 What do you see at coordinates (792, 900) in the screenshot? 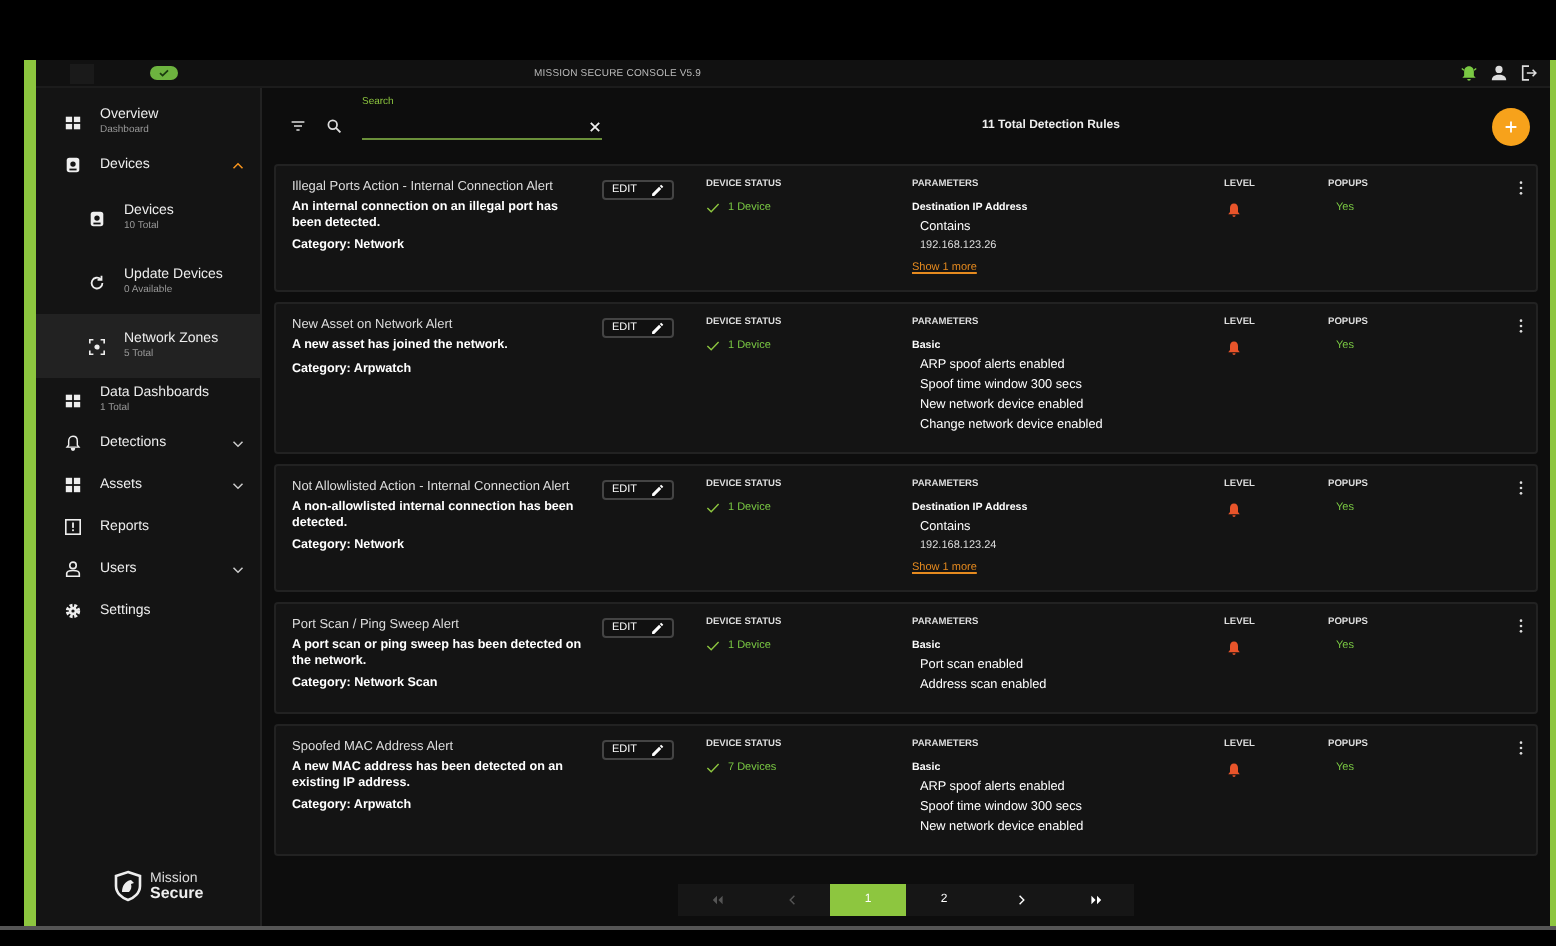
I see `chevron-left-icon` at bounding box center [792, 900].